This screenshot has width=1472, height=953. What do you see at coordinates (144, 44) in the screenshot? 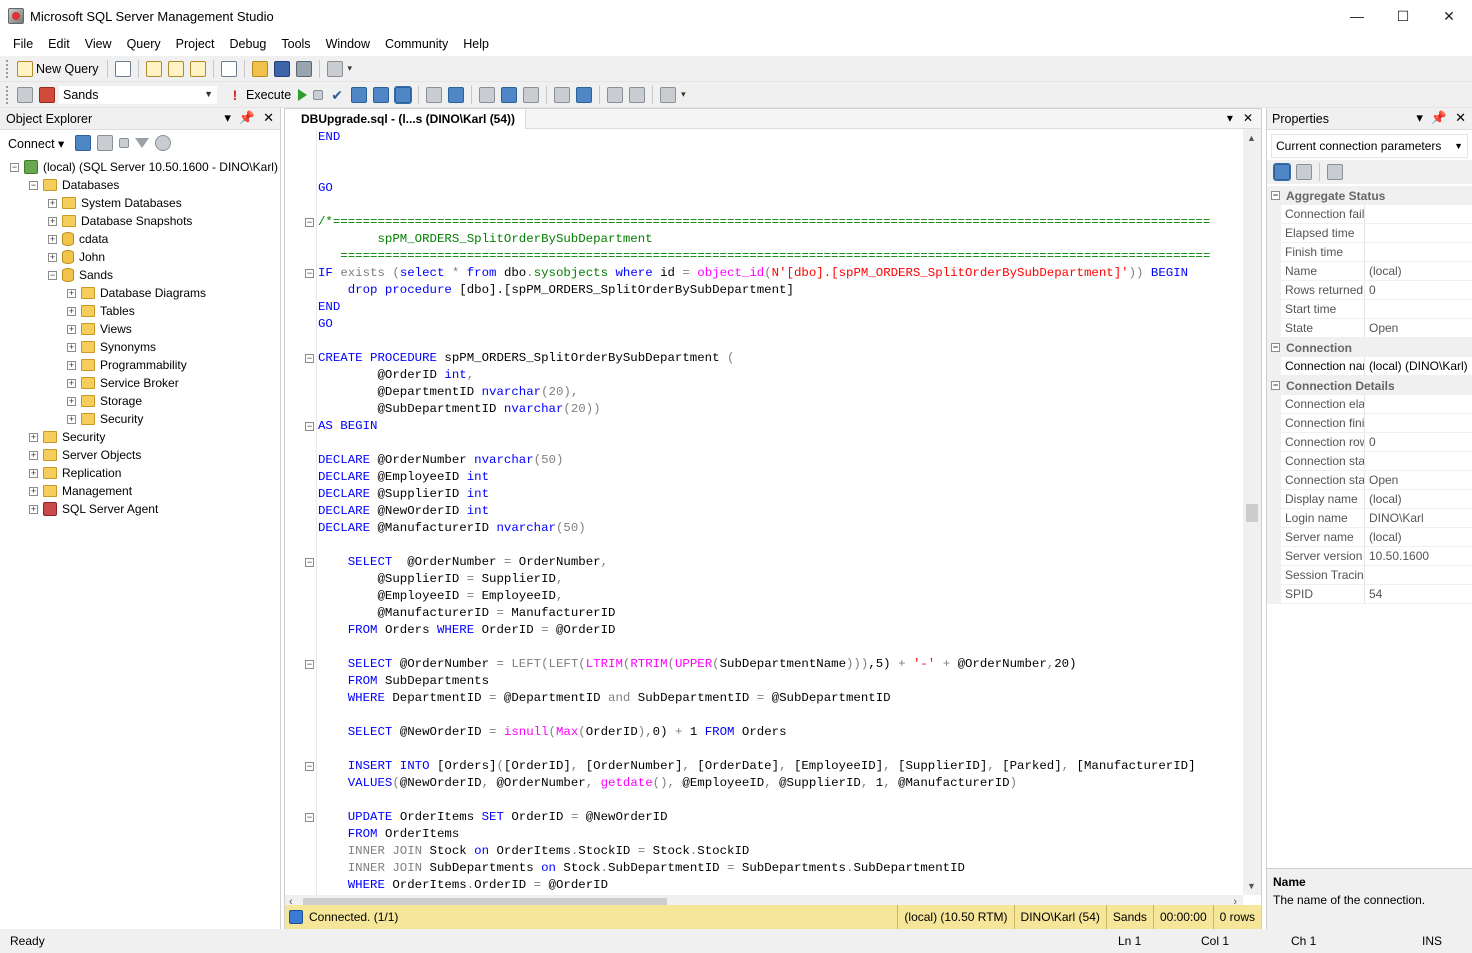
I see `menu-query: Query` at bounding box center [144, 44].